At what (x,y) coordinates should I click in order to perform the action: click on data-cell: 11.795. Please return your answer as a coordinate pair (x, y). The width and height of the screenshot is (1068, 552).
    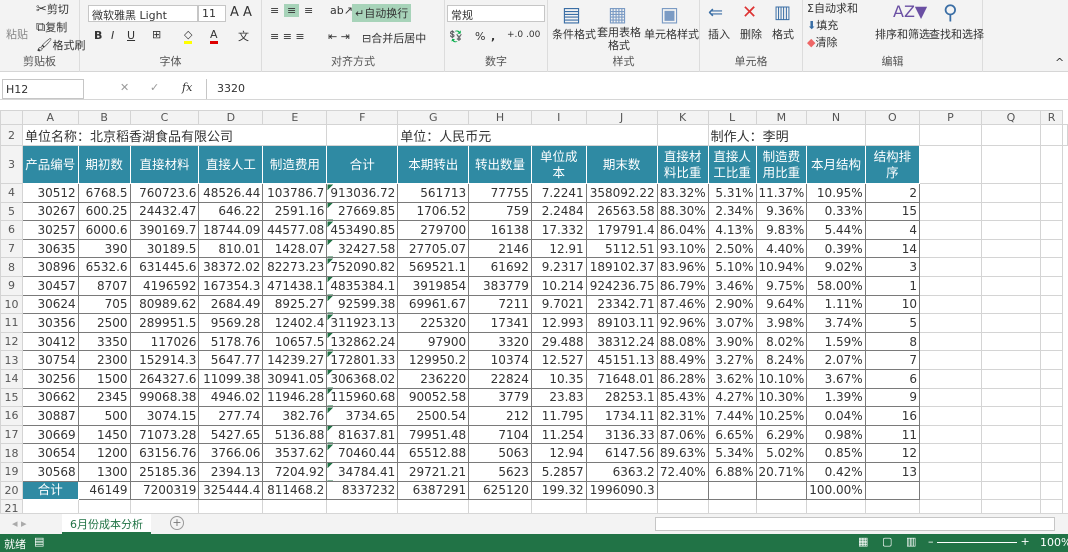
    Looking at the image, I should click on (558, 416).